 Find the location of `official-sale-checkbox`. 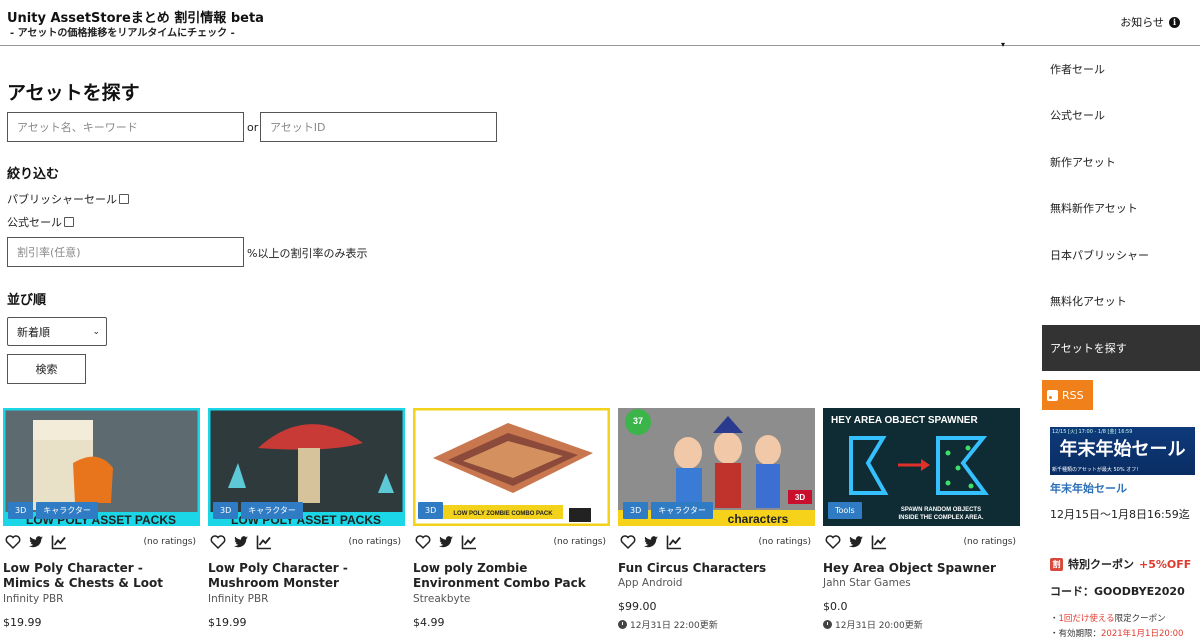

official-sale-checkbox is located at coordinates (69, 222).